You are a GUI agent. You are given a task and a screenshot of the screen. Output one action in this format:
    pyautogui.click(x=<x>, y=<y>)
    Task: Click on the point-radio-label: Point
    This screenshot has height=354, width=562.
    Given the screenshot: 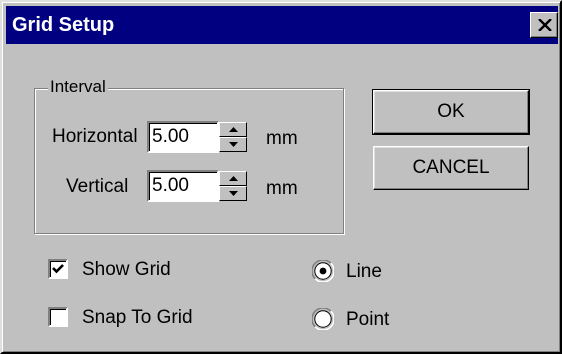 What is the action you would take?
    pyautogui.click(x=367, y=320)
    